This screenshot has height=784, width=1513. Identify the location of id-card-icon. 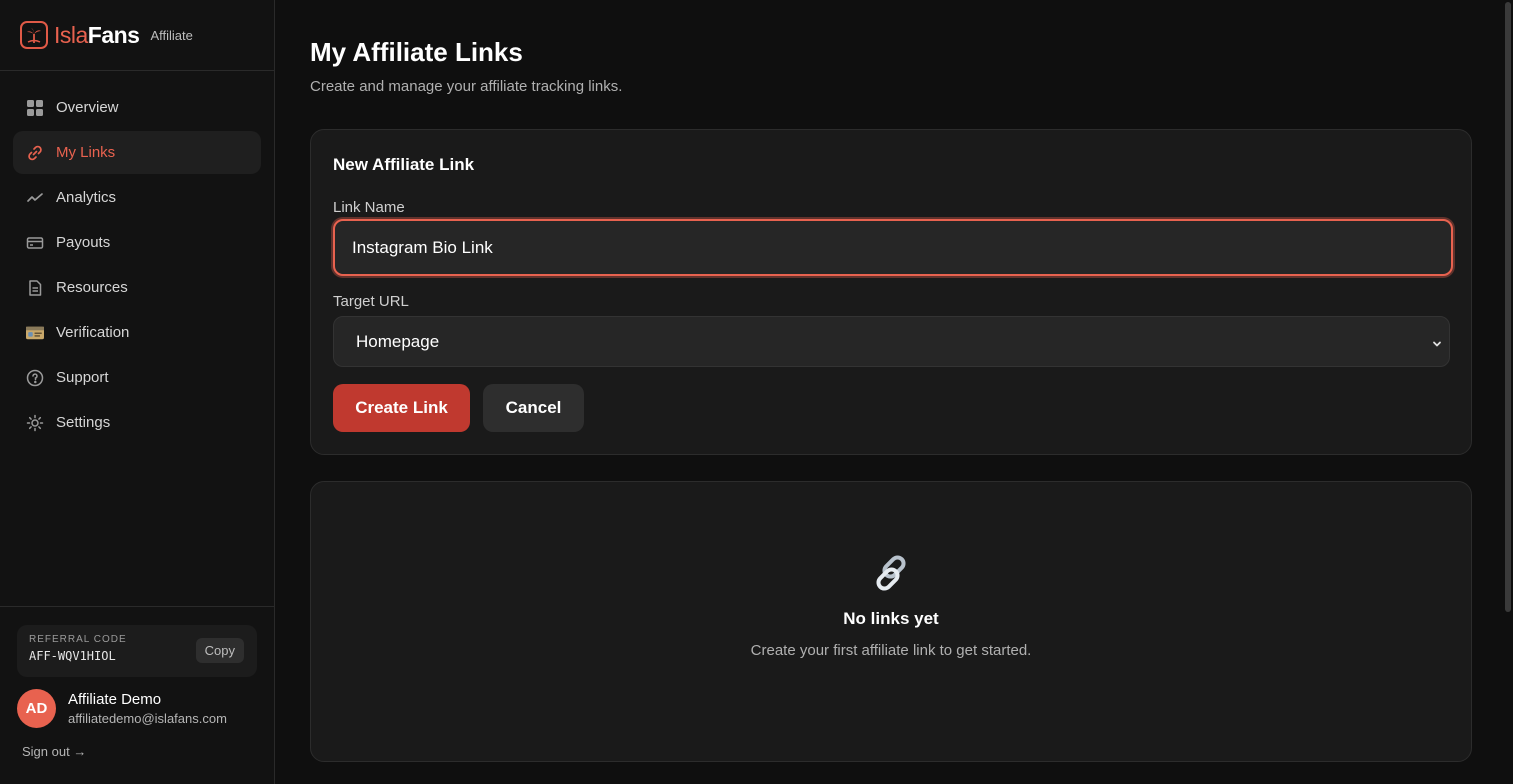
(35, 333).